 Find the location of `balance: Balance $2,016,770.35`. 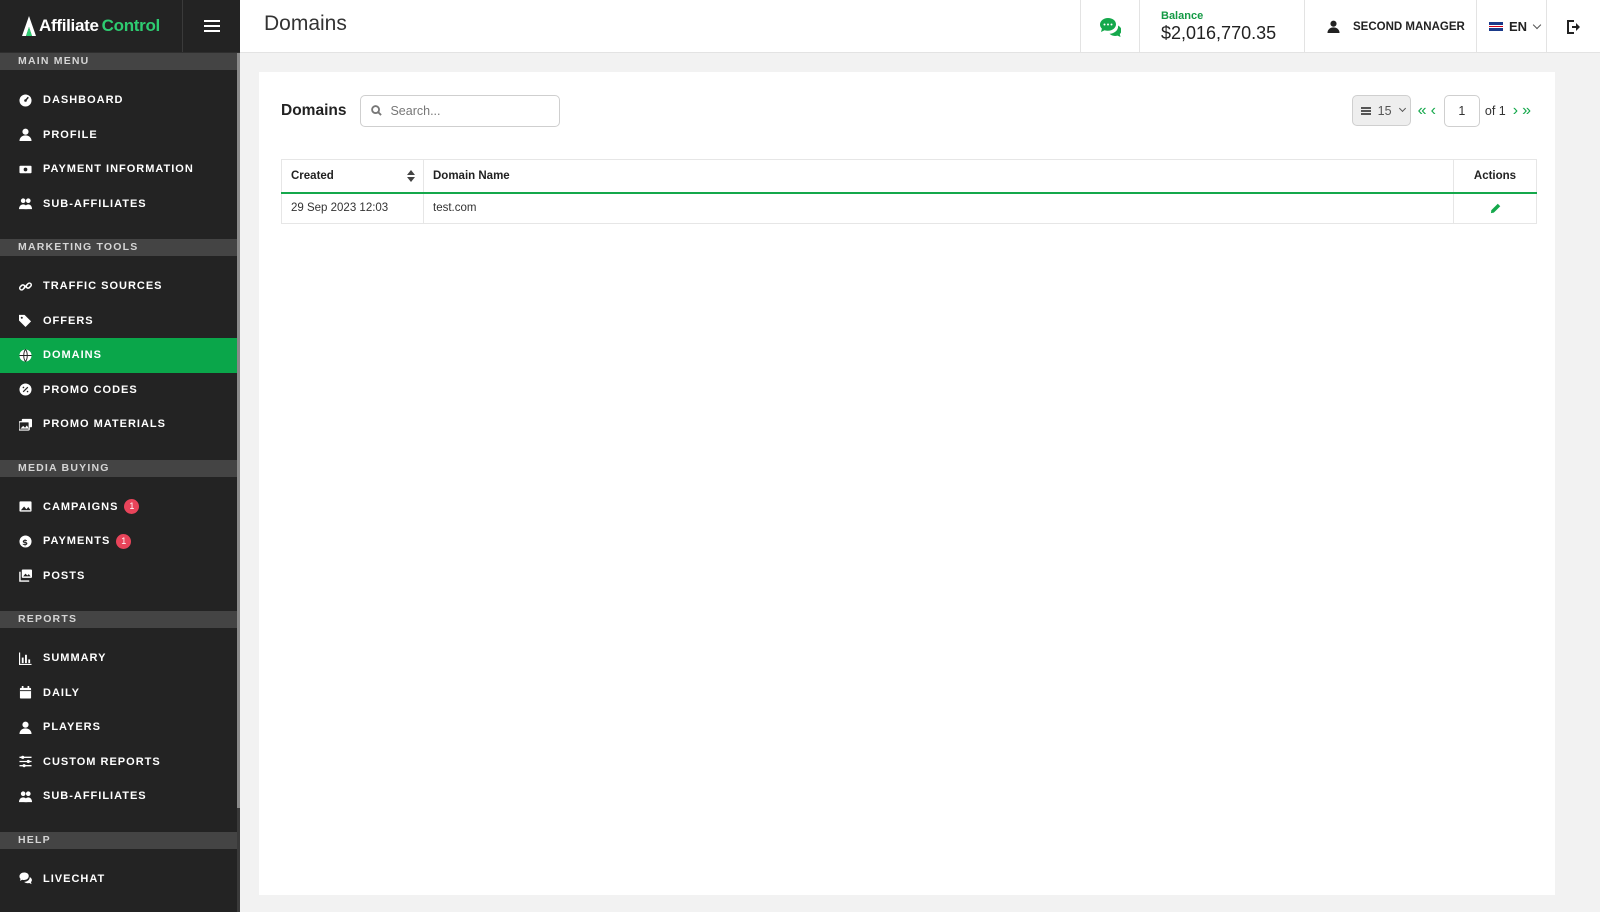

balance: Balance $2,016,770.35 is located at coordinates (1221, 26).